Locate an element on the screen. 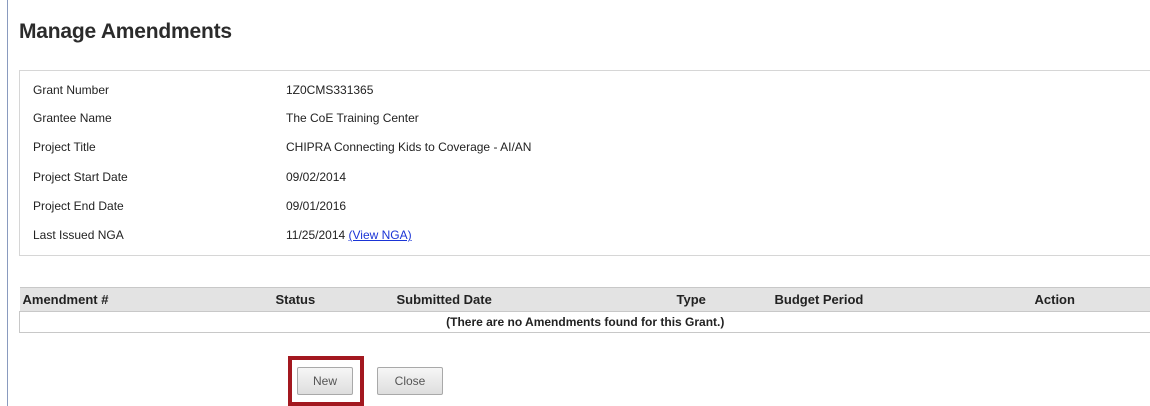  grant-number-label: Grant Number is located at coordinates (71, 90).